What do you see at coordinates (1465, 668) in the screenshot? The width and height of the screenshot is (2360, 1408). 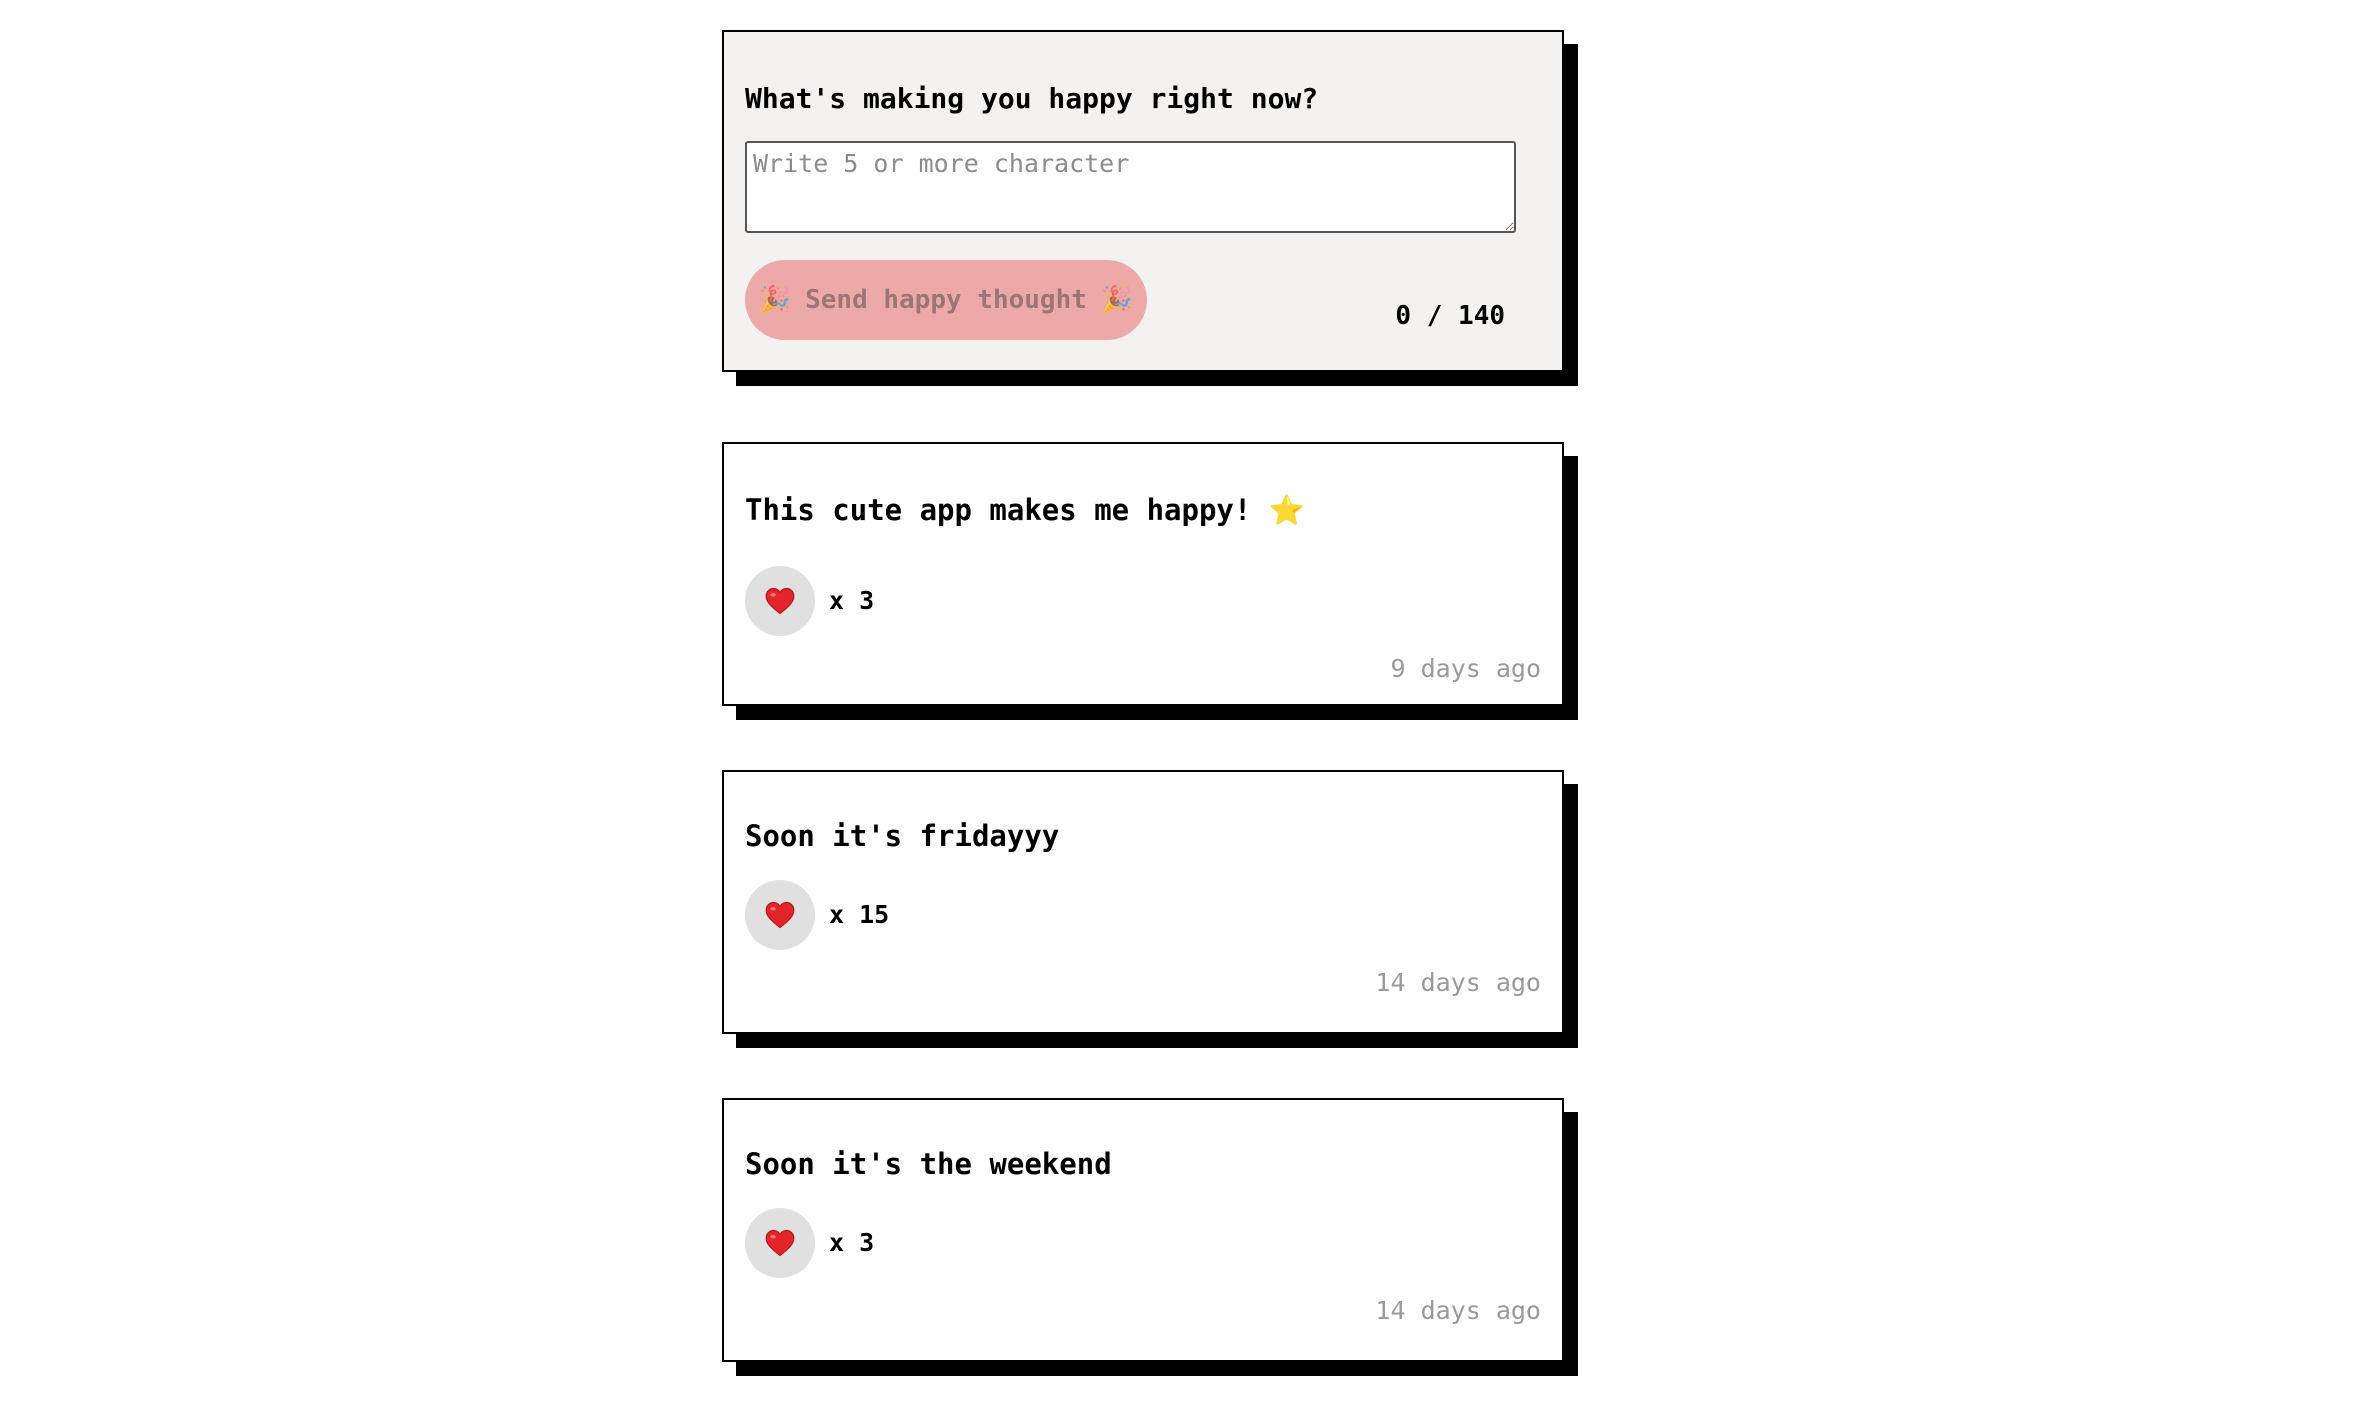 I see `timestamp: 9 days ago` at bounding box center [1465, 668].